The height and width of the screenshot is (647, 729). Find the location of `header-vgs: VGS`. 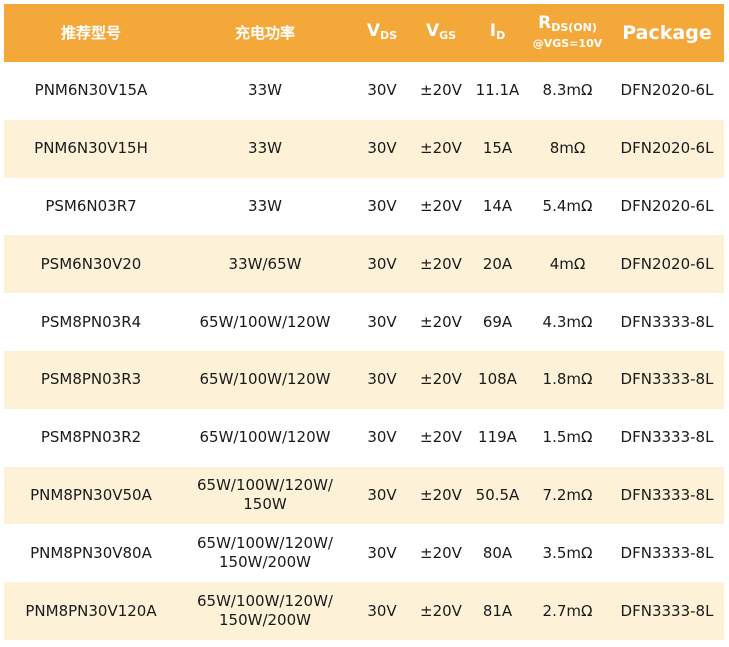

header-vgs: VGS is located at coordinates (441, 33).